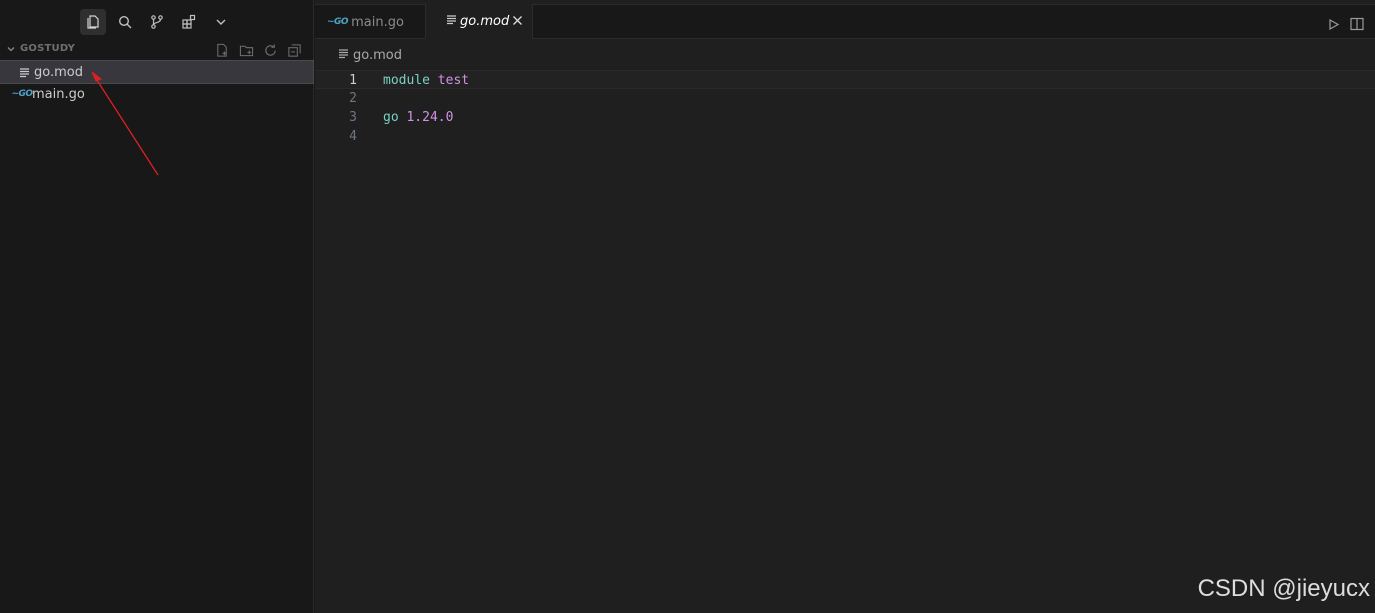 Image resolution: width=1375 pixels, height=613 pixels. I want to click on new-file-icon, so click(222, 50).